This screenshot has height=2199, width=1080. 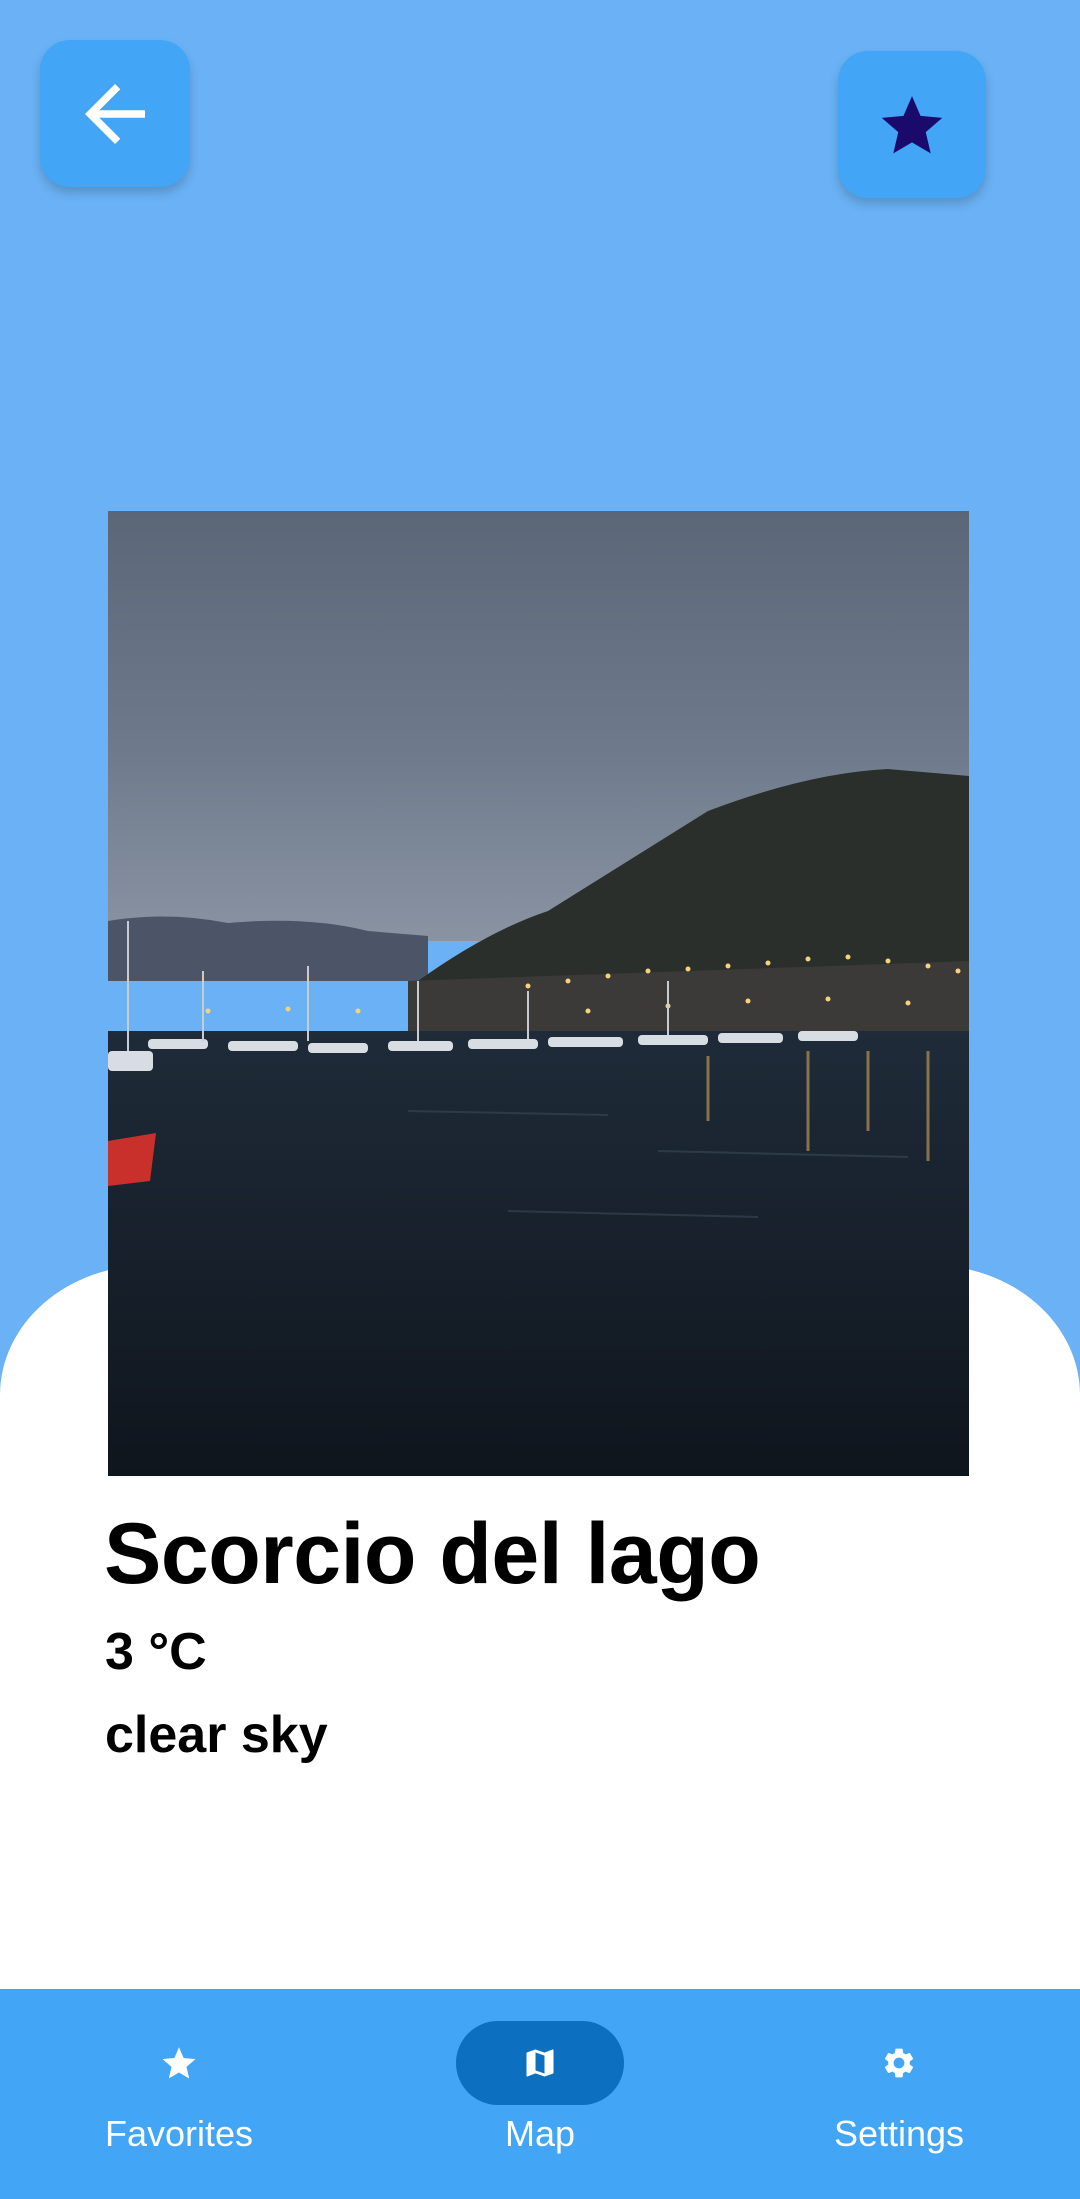 What do you see at coordinates (540, 2063) in the screenshot?
I see `map-icon` at bounding box center [540, 2063].